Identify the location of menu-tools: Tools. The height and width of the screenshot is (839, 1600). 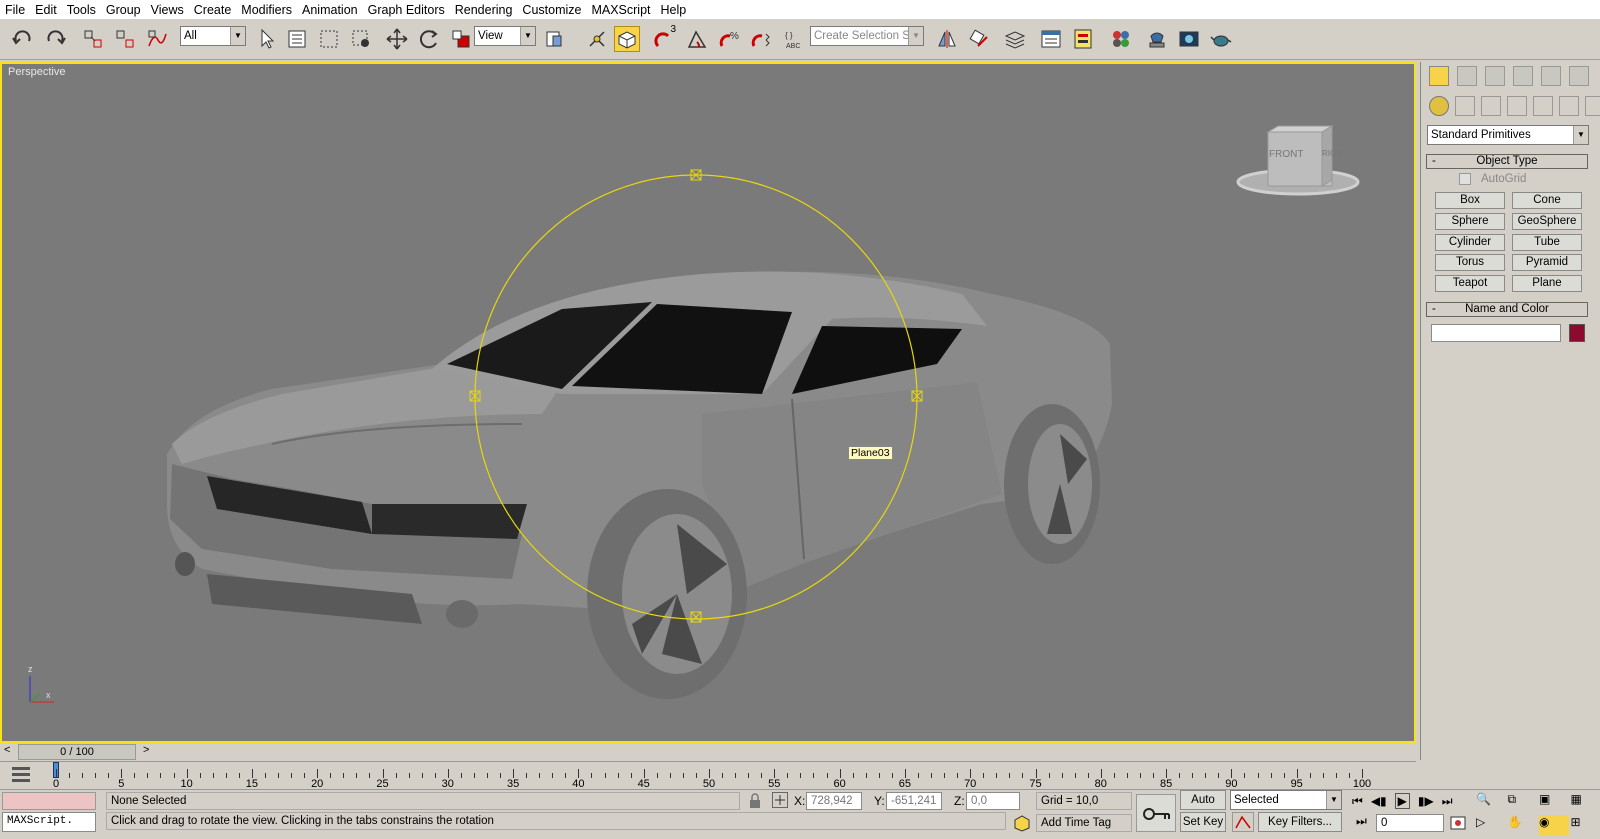
(81, 10).